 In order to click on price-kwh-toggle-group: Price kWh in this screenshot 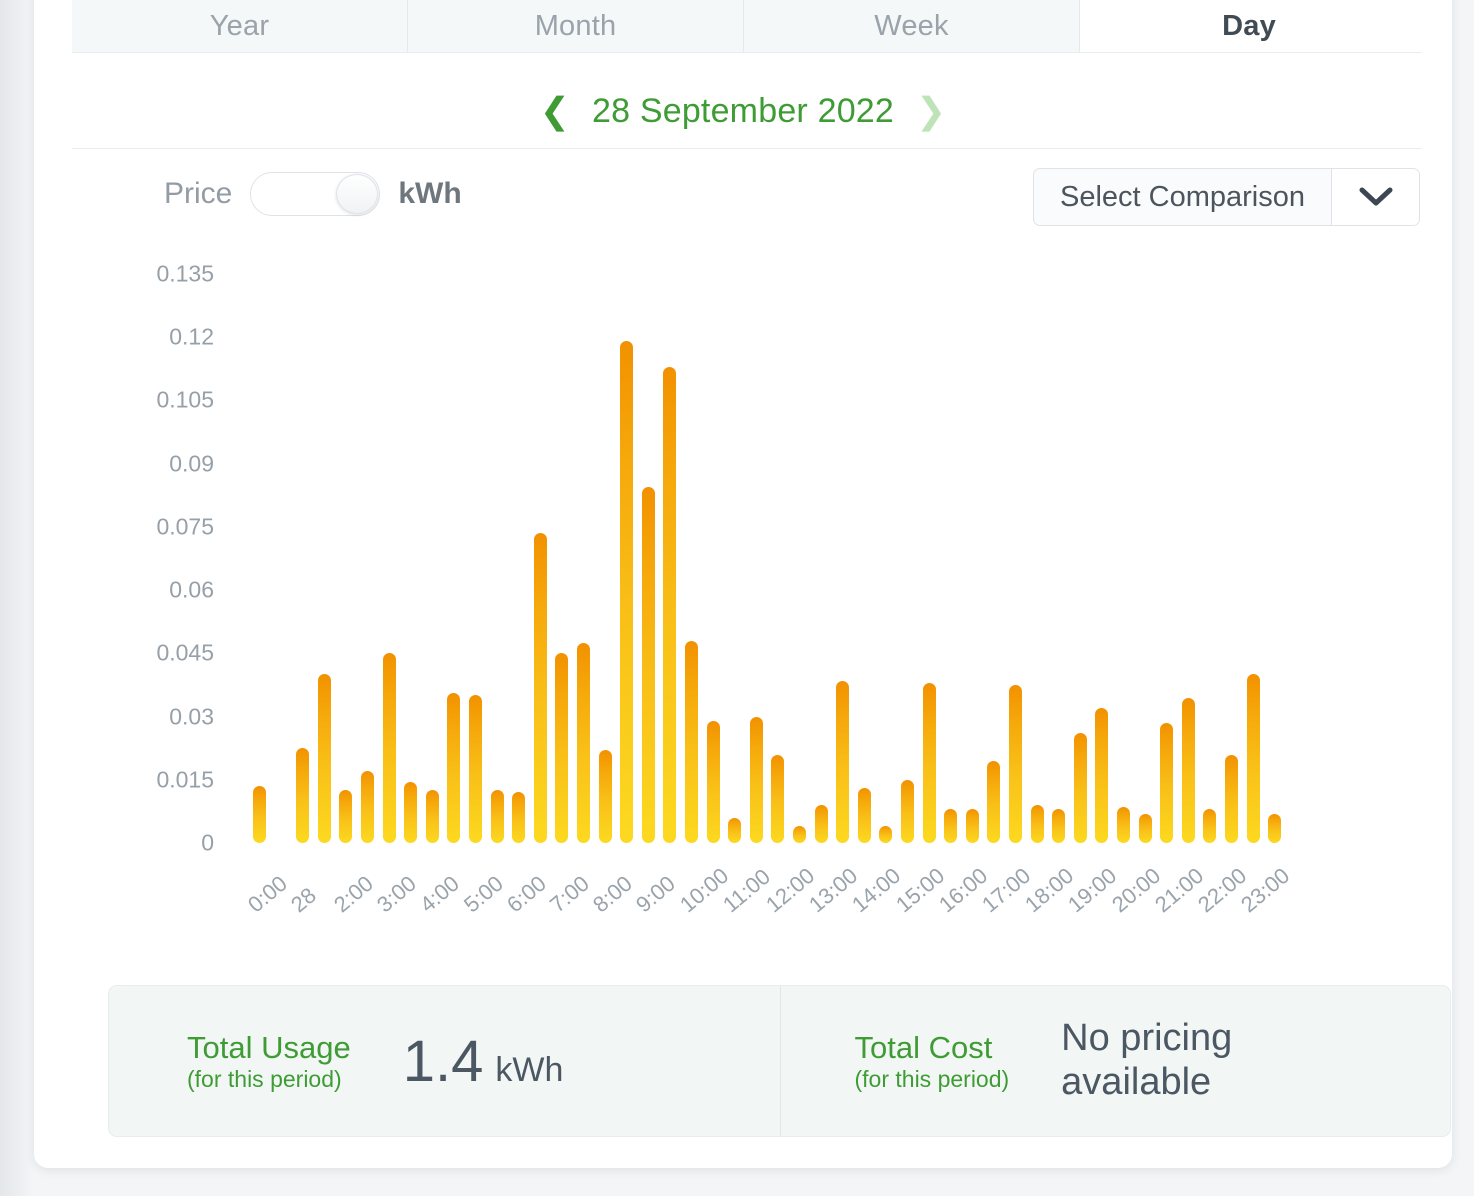, I will do `click(313, 194)`.